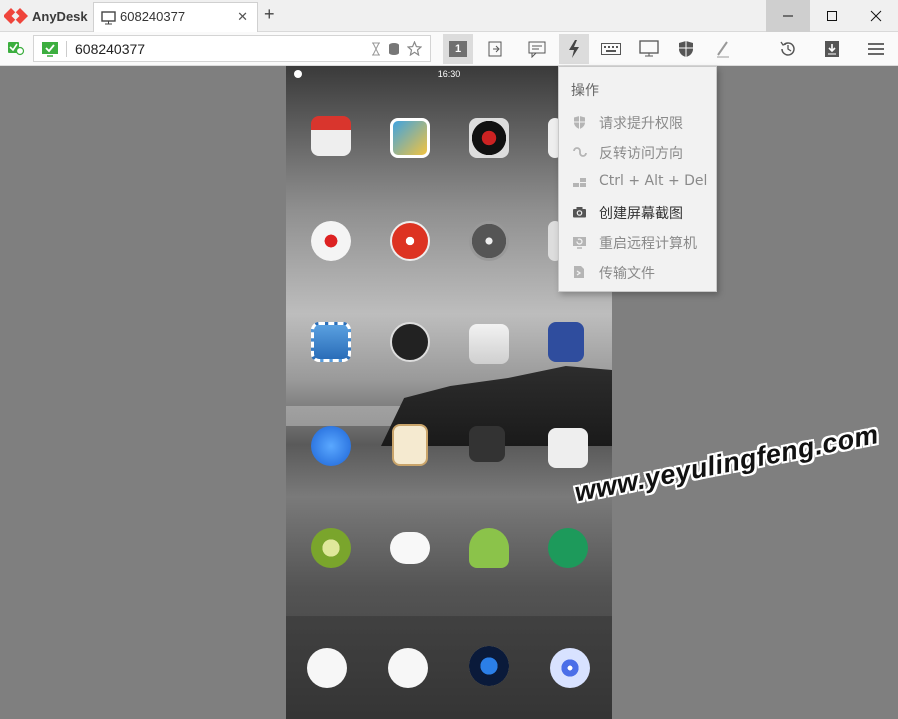  What do you see at coordinates (331, 342) in the screenshot?
I see `mail-stamp-icon` at bounding box center [331, 342].